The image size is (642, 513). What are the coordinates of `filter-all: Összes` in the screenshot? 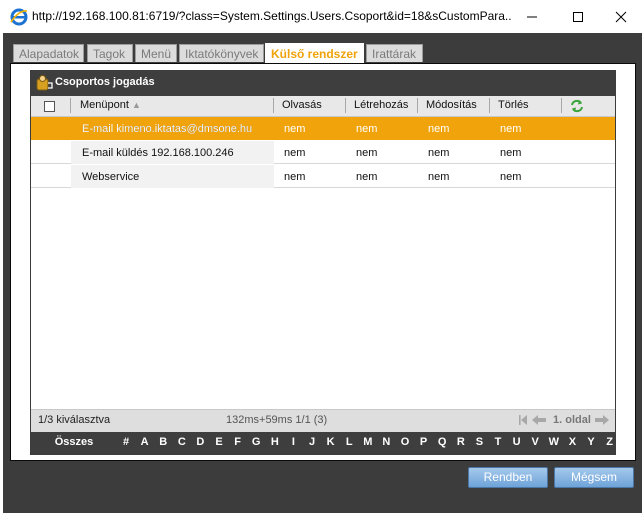 It's located at (74, 442).